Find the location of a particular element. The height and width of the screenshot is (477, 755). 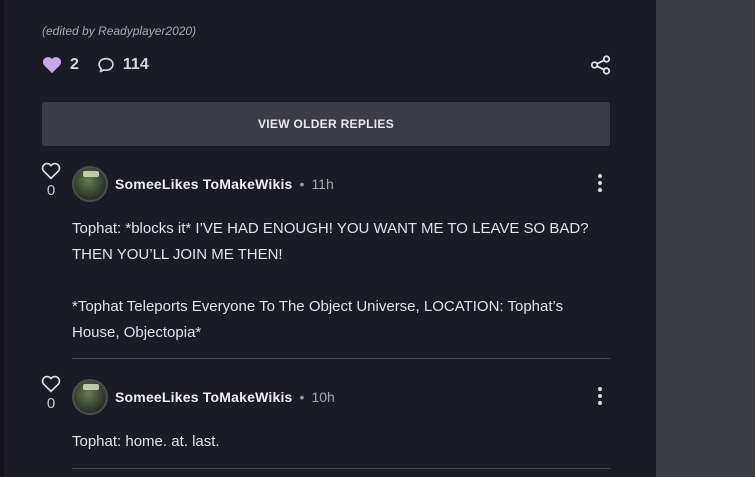

post-like-count: 2 is located at coordinates (74, 64).